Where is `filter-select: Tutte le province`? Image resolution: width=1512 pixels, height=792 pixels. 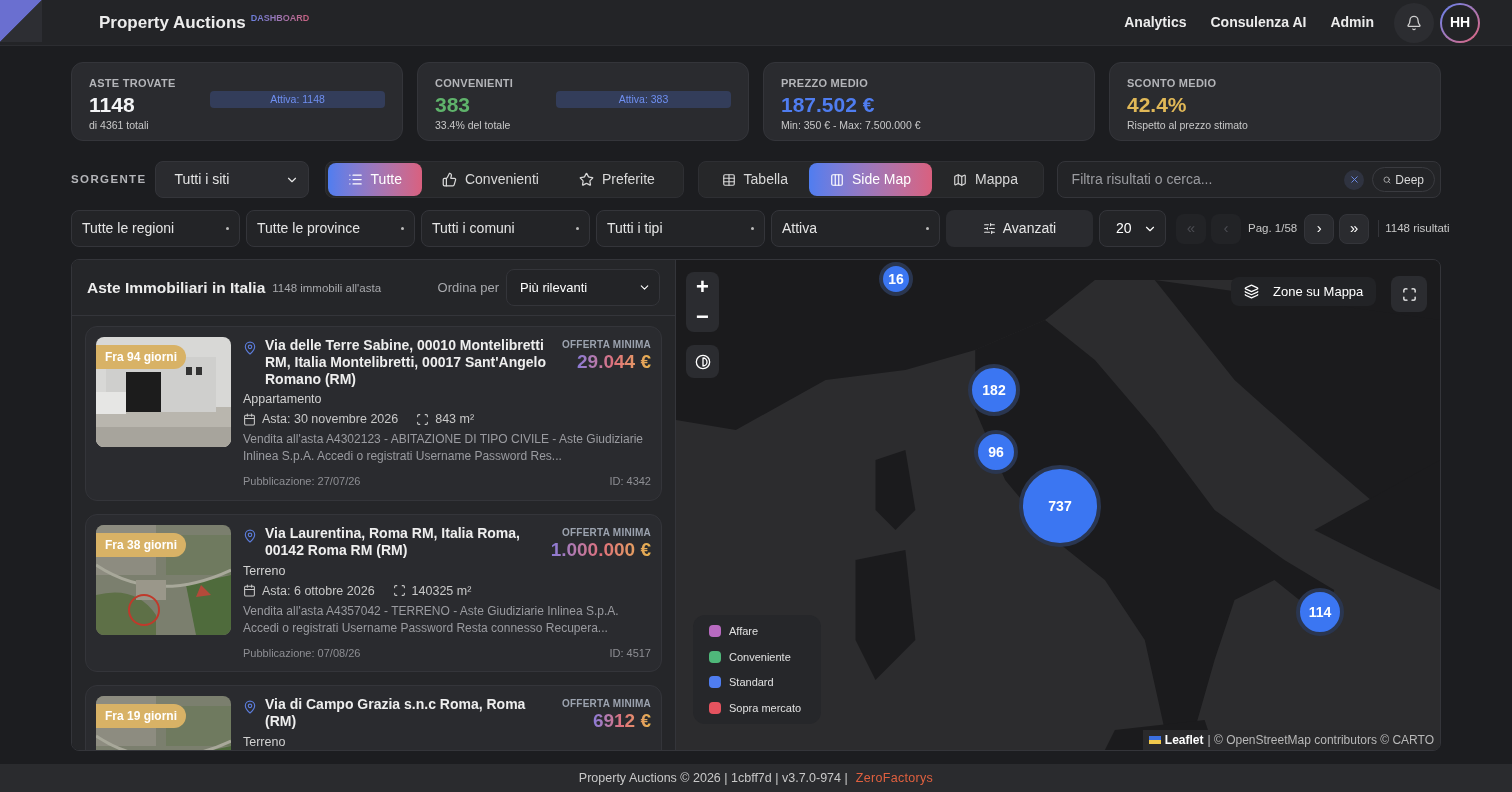
filter-select: Tutte le province is located at coordinates (330, 228).